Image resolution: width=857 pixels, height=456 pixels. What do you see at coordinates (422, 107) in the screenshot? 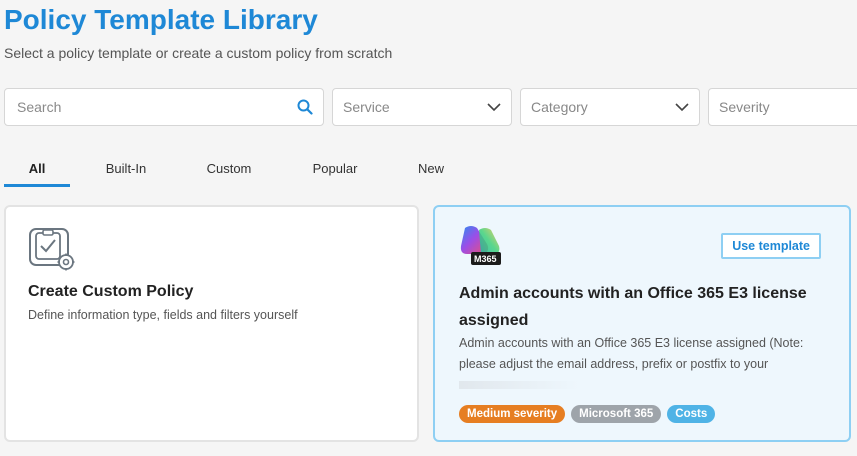
I see `service-select: Service` at bounding box center [422, 107].